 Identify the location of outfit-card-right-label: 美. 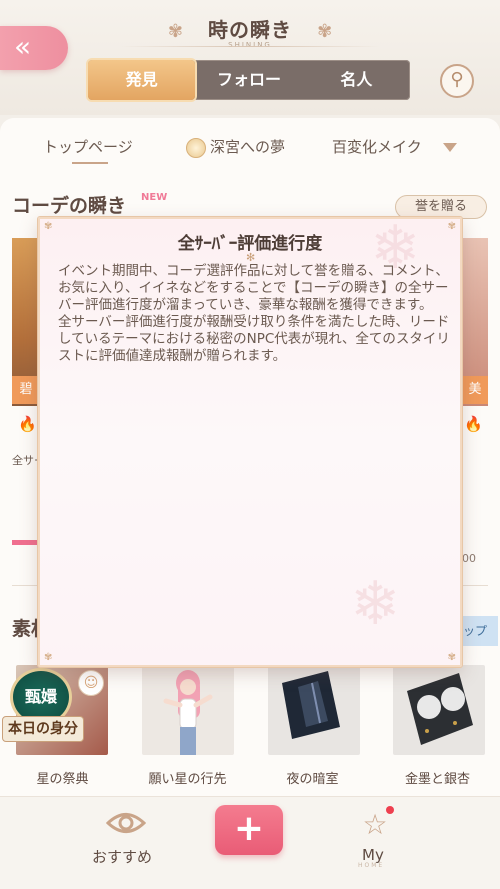
(475, 390).